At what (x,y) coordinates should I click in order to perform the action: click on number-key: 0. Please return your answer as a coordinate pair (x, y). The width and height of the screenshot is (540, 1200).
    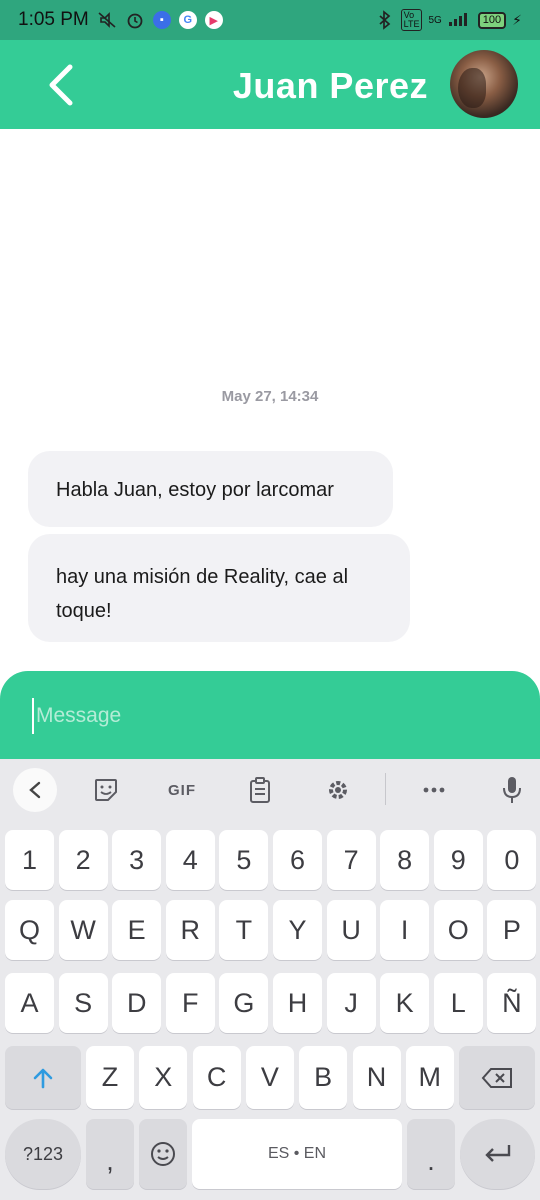
    Looking at the image, I should click on (512, 860).